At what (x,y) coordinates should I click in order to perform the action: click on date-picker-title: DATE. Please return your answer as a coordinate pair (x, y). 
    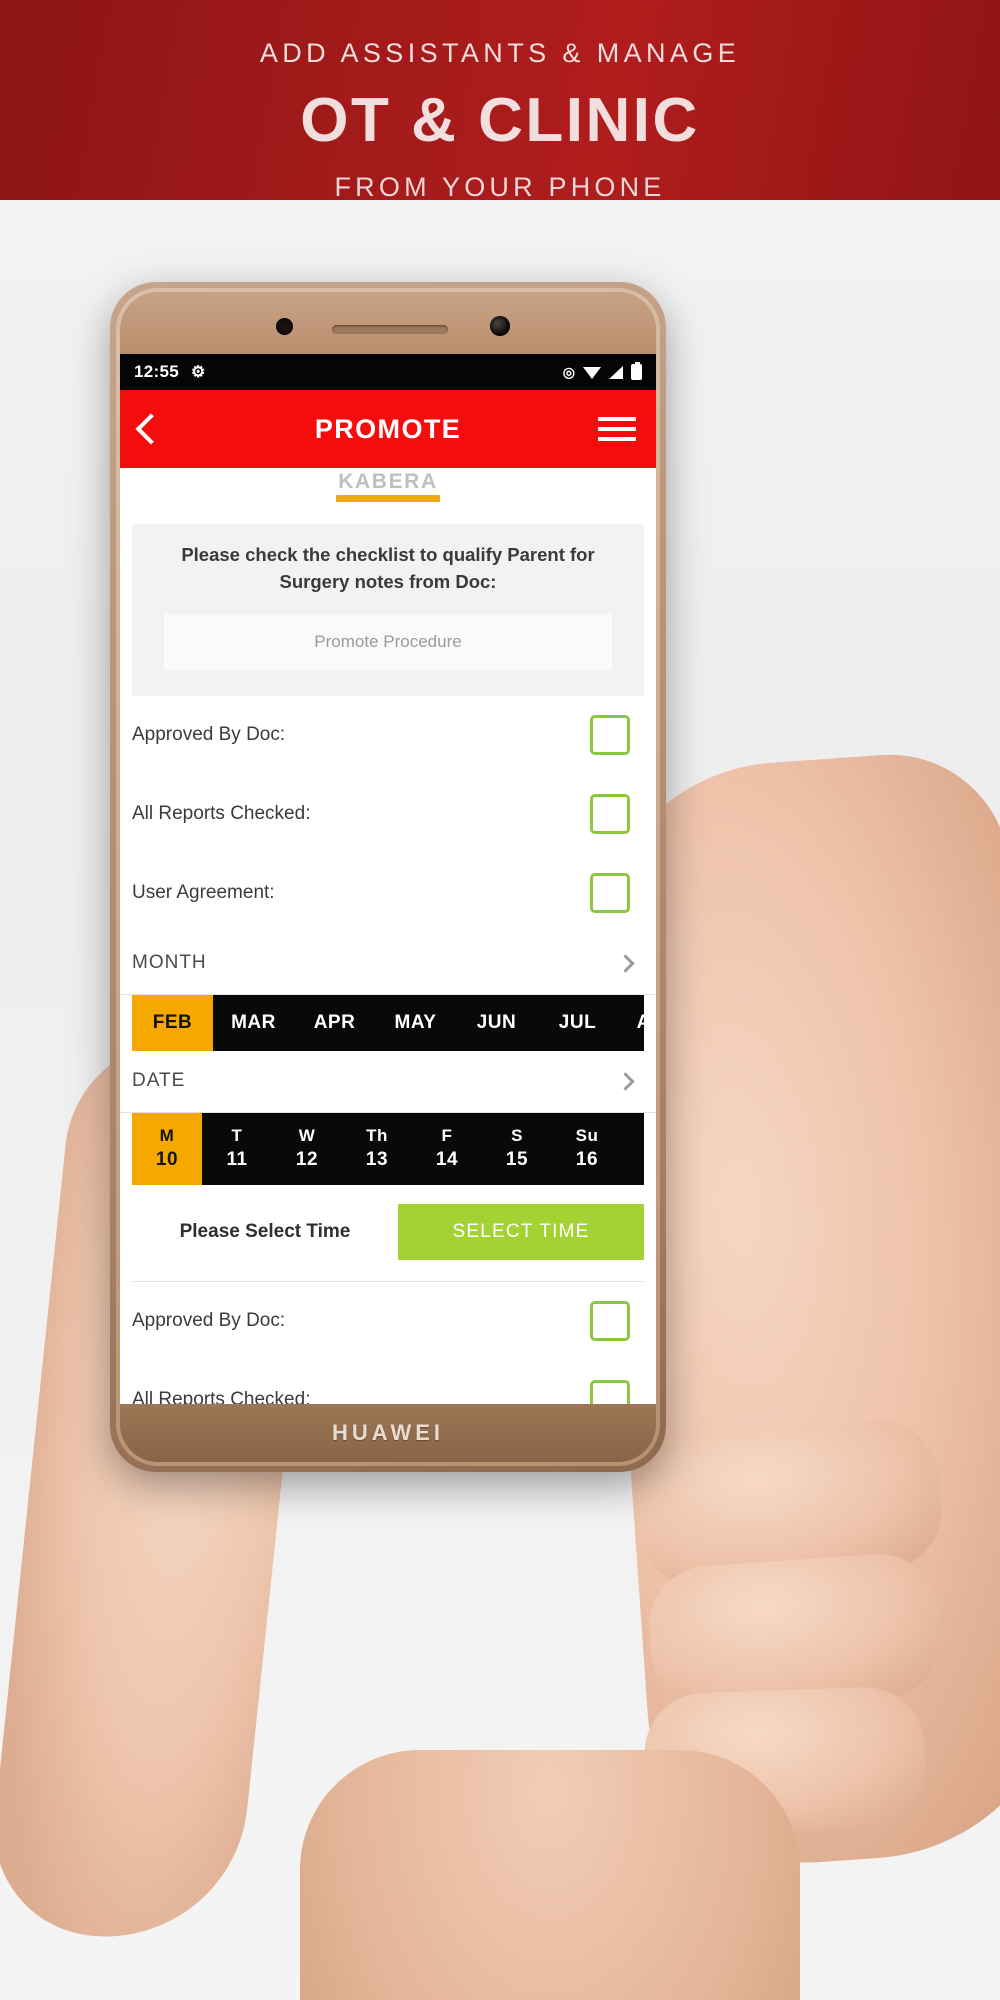
    Looking at the image, I should click on (159, 1081).